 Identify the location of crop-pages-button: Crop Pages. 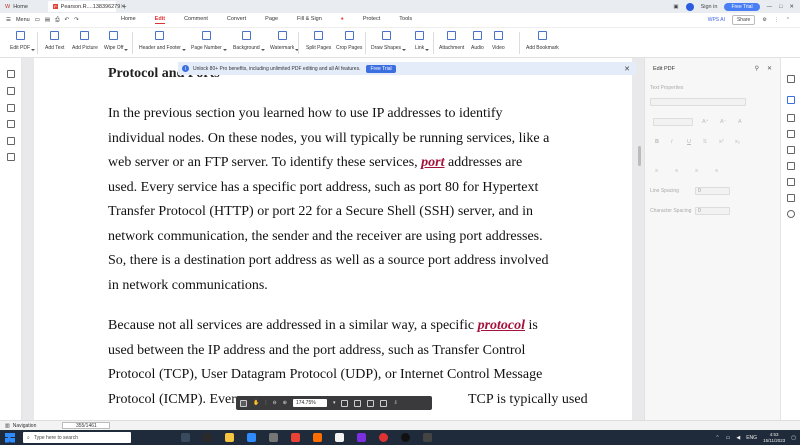
(349, 41).